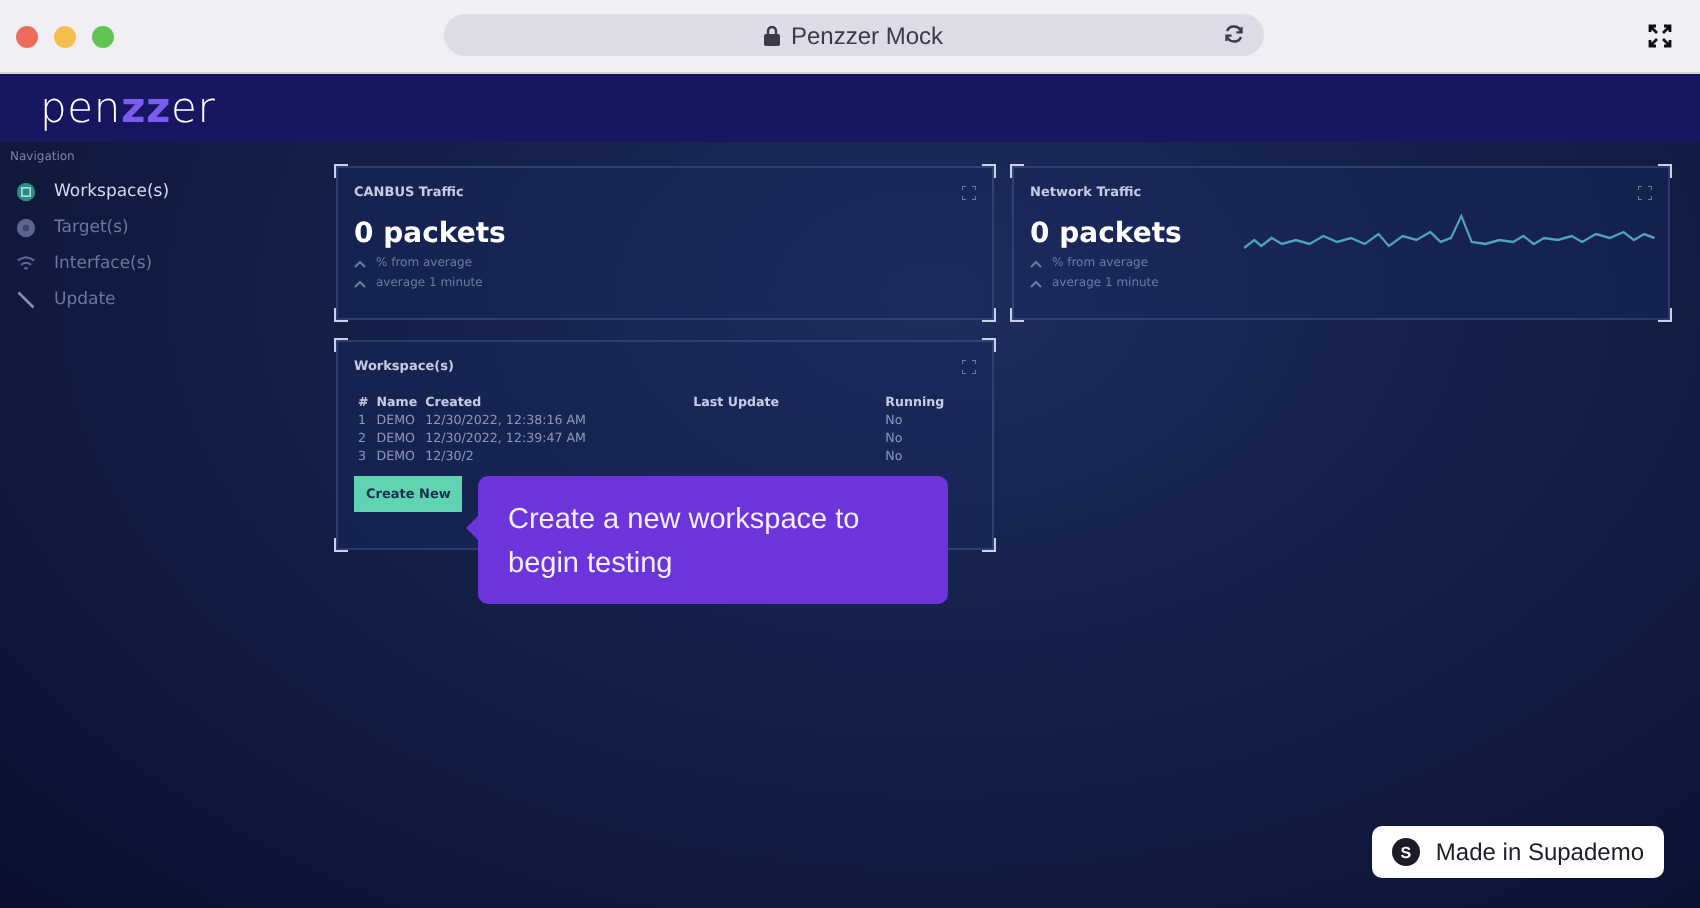 This screenshot has height=908, width=1700. What do you see at coordinates (867, 35) in the screenshot?
I see `page-title: Penzzer Mock` at bounding box center [867, 35].